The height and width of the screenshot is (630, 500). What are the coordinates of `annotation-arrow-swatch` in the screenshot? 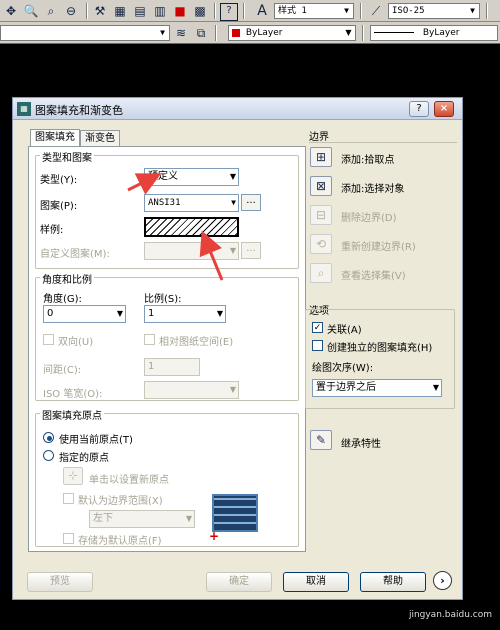 It's located at (211, 255).